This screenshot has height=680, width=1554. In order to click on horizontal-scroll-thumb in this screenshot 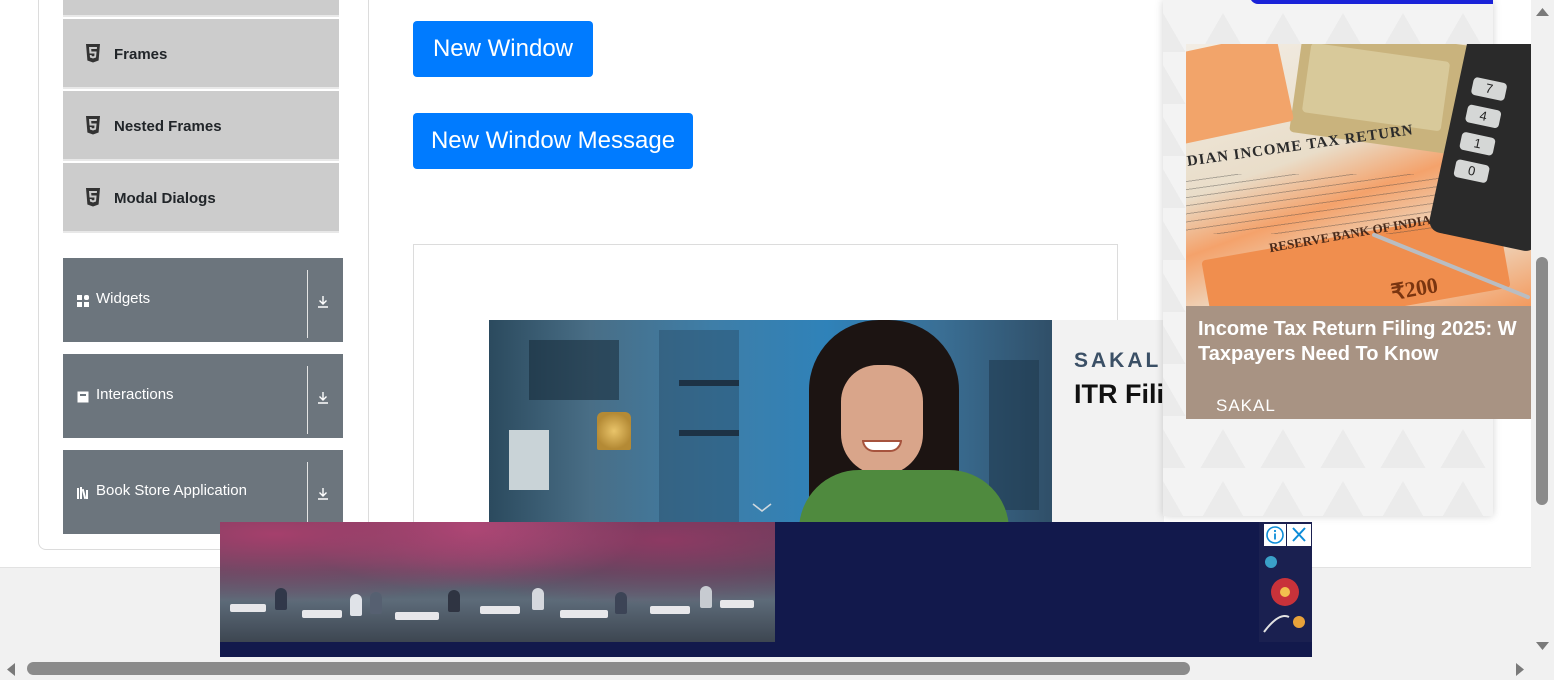, I will do `click(608, 668)`.